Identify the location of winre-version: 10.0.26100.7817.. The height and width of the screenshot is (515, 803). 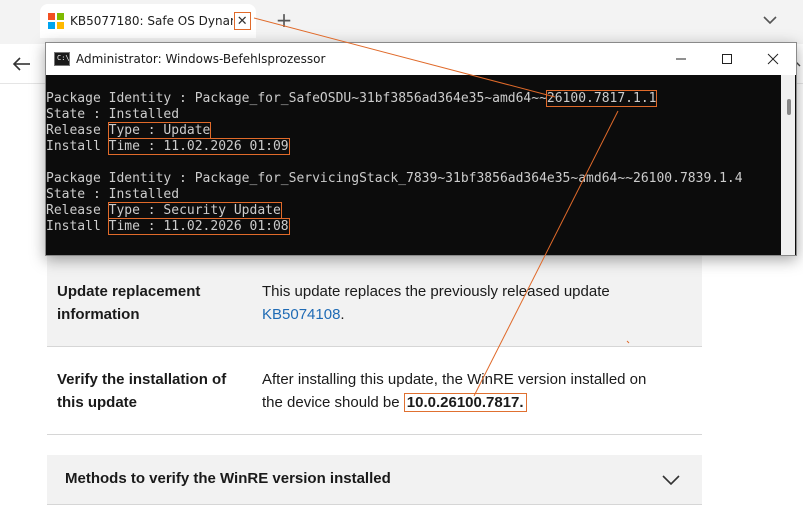
(465, 402).